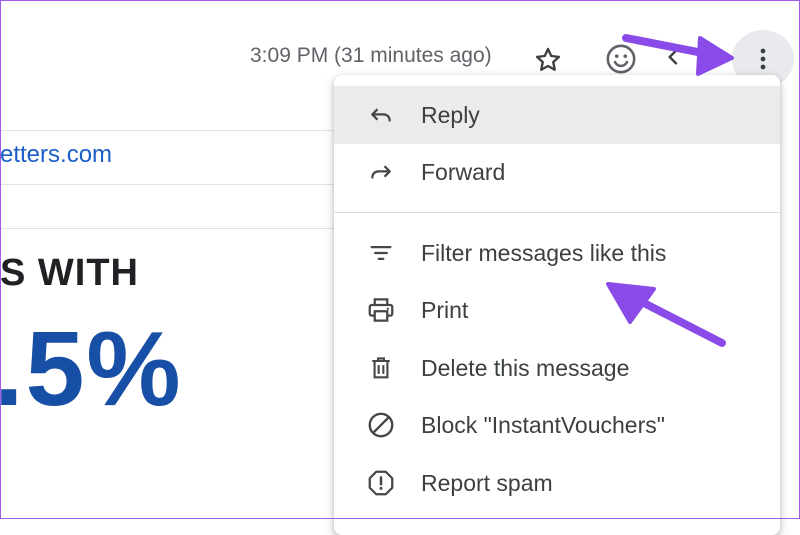  I want to click on sender-link: etters.com, so click(56, 155).